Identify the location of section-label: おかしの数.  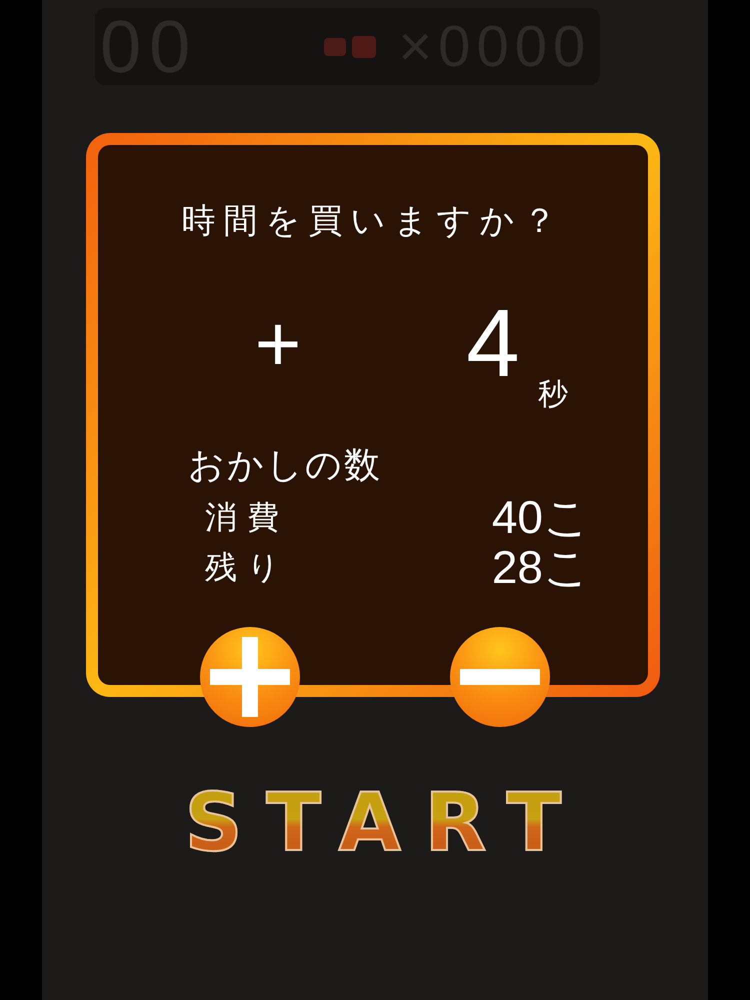
(285, 465).